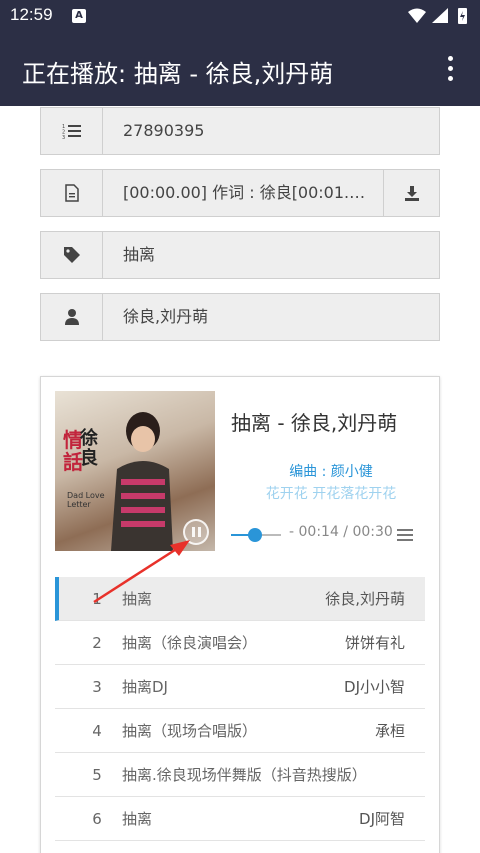 The image size is (480, 853). I want to click on playlist-row-number: 4, so click(97, 731).